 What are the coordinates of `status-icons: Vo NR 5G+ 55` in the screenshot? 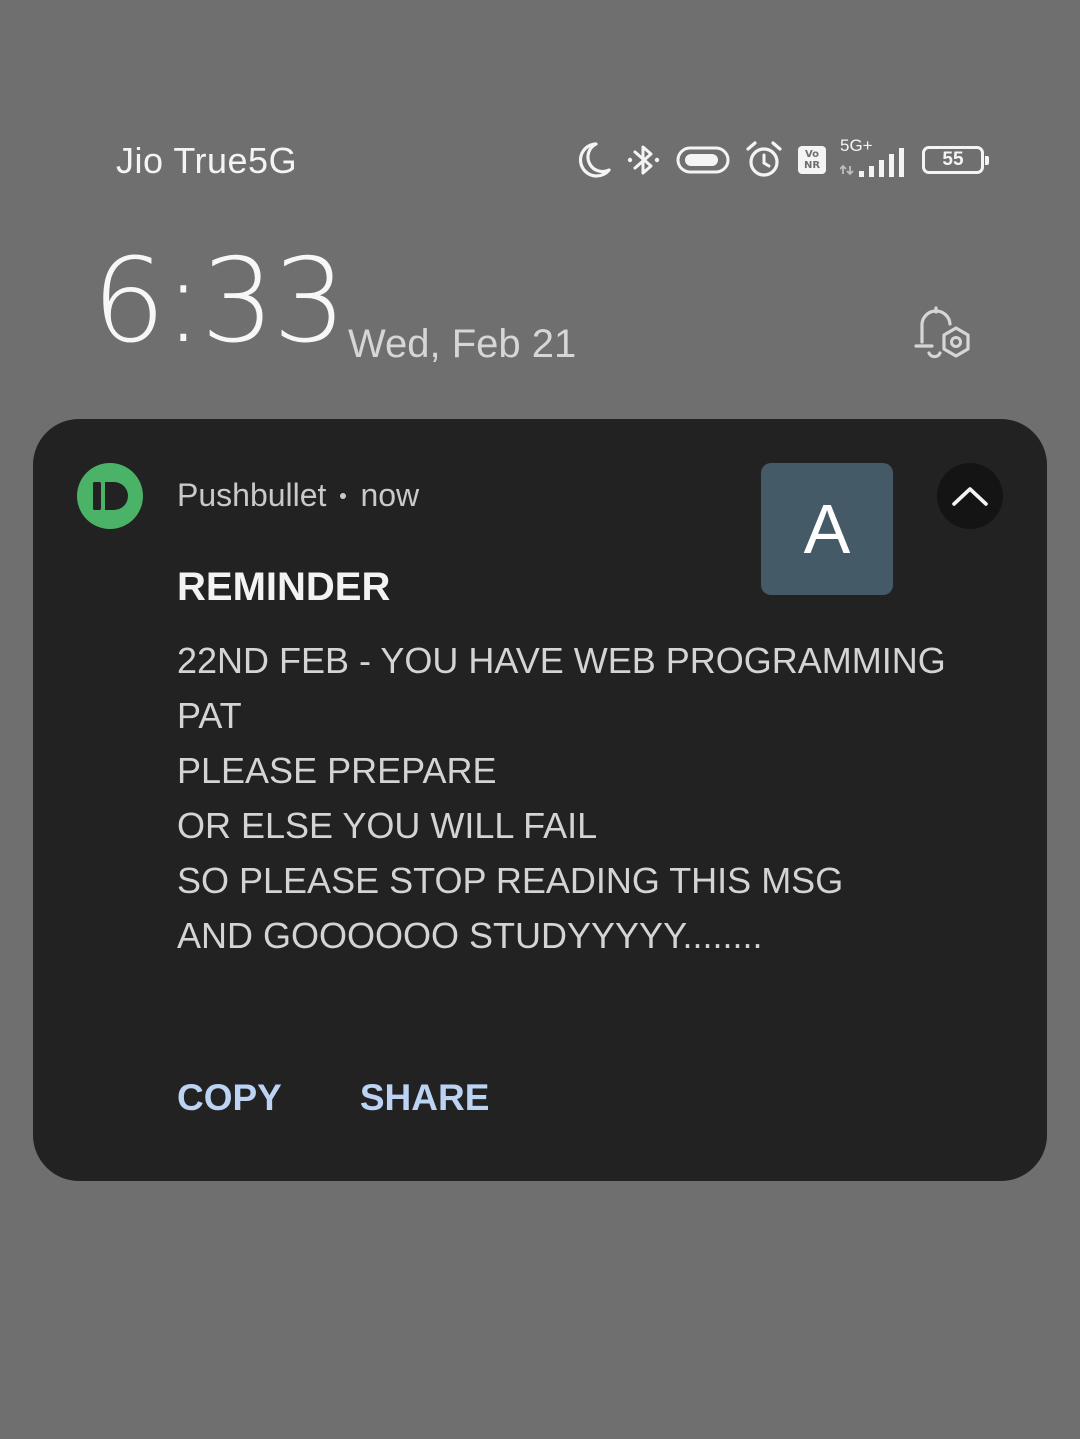 It's located at (786, 160).